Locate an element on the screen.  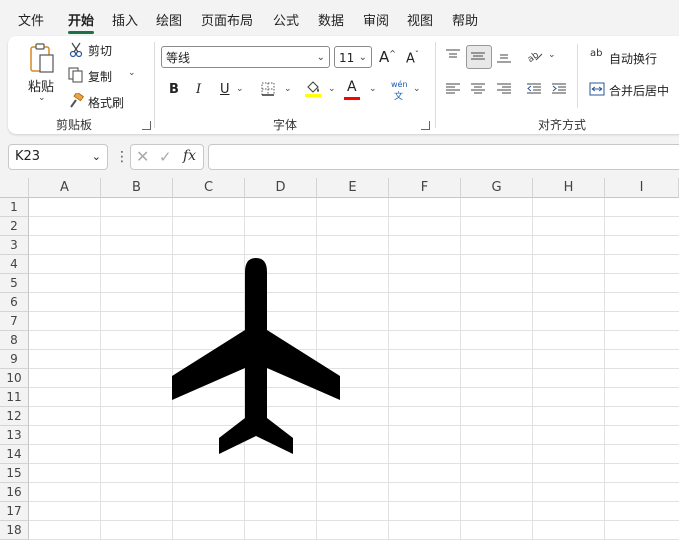
tab-view: 视图 is located at coordinates (420, 19).